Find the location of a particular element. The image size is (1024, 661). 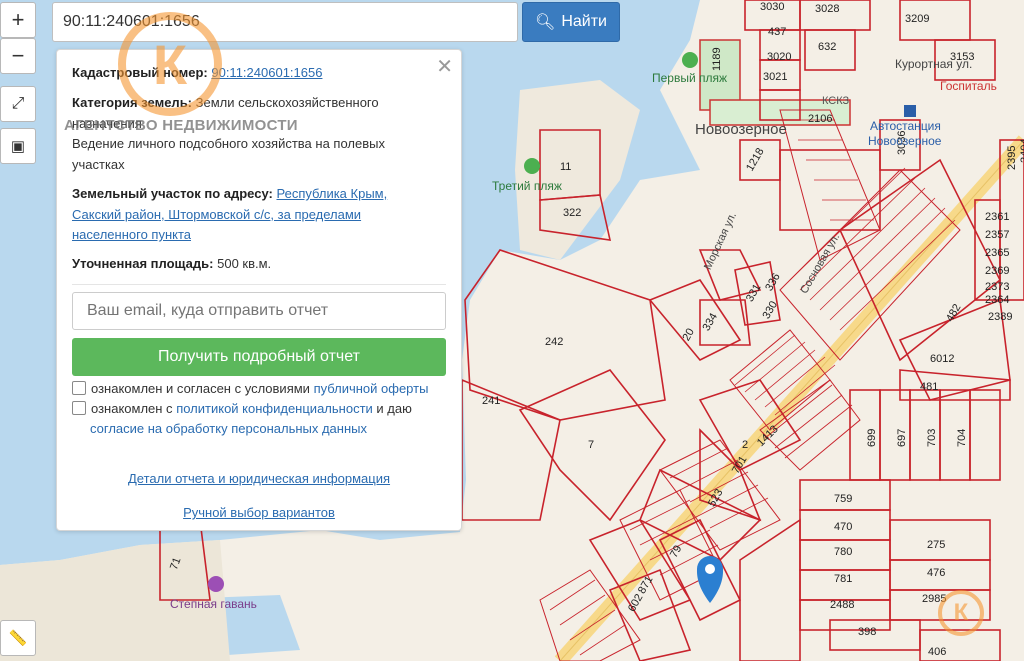

svg-text: 2488 is located at coordinates (842, 605).